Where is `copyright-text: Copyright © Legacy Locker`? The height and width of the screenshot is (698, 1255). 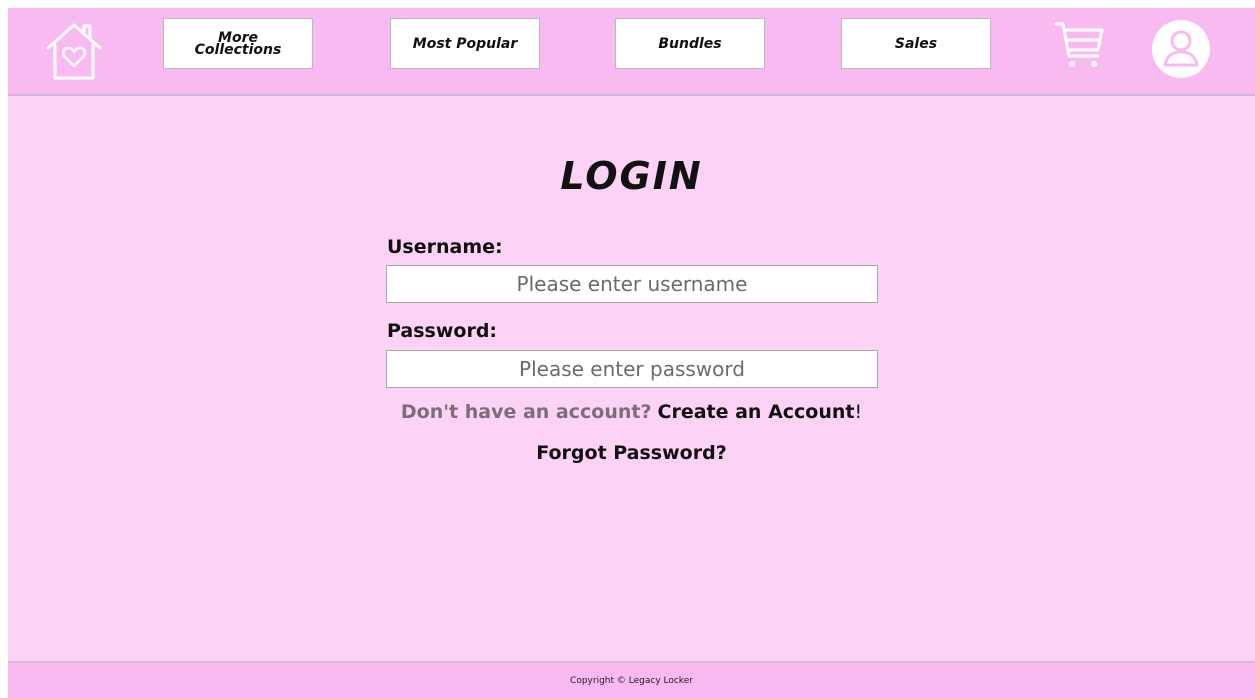 copyright-text: Copyright © Legacy Locker is located at coordinates (631, 680).